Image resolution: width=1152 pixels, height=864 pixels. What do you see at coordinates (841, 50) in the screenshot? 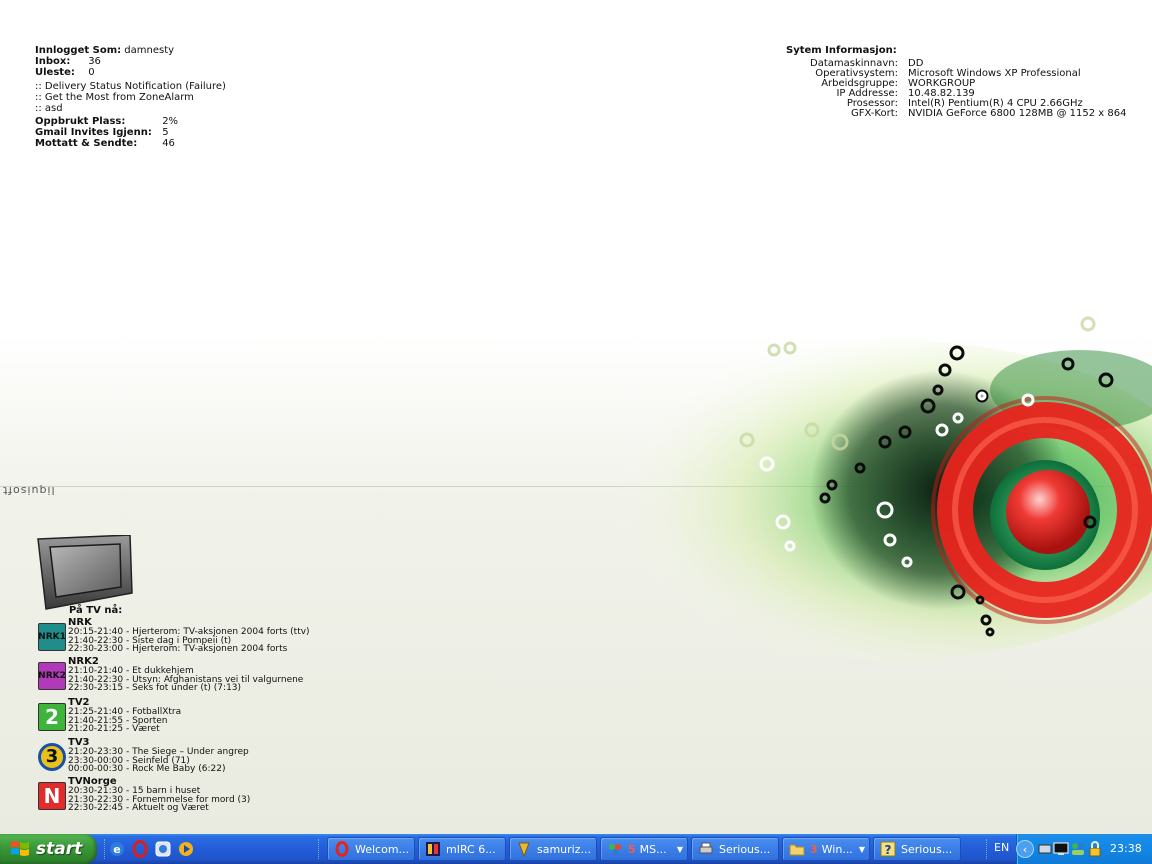
I see `system-info-title: Sytem Informasjon:` at bounding box center [841, 50].